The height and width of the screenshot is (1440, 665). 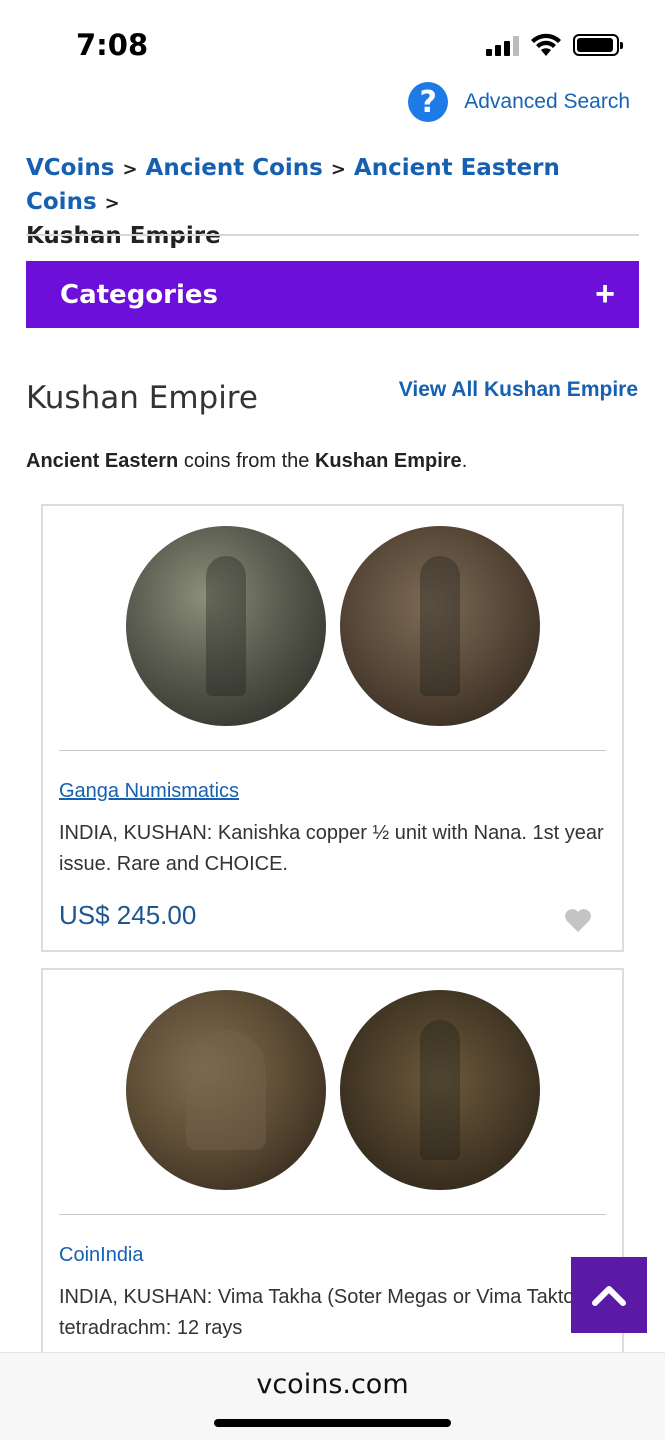 I want to click on status-time: 7:08, so click(x=112, y=45).